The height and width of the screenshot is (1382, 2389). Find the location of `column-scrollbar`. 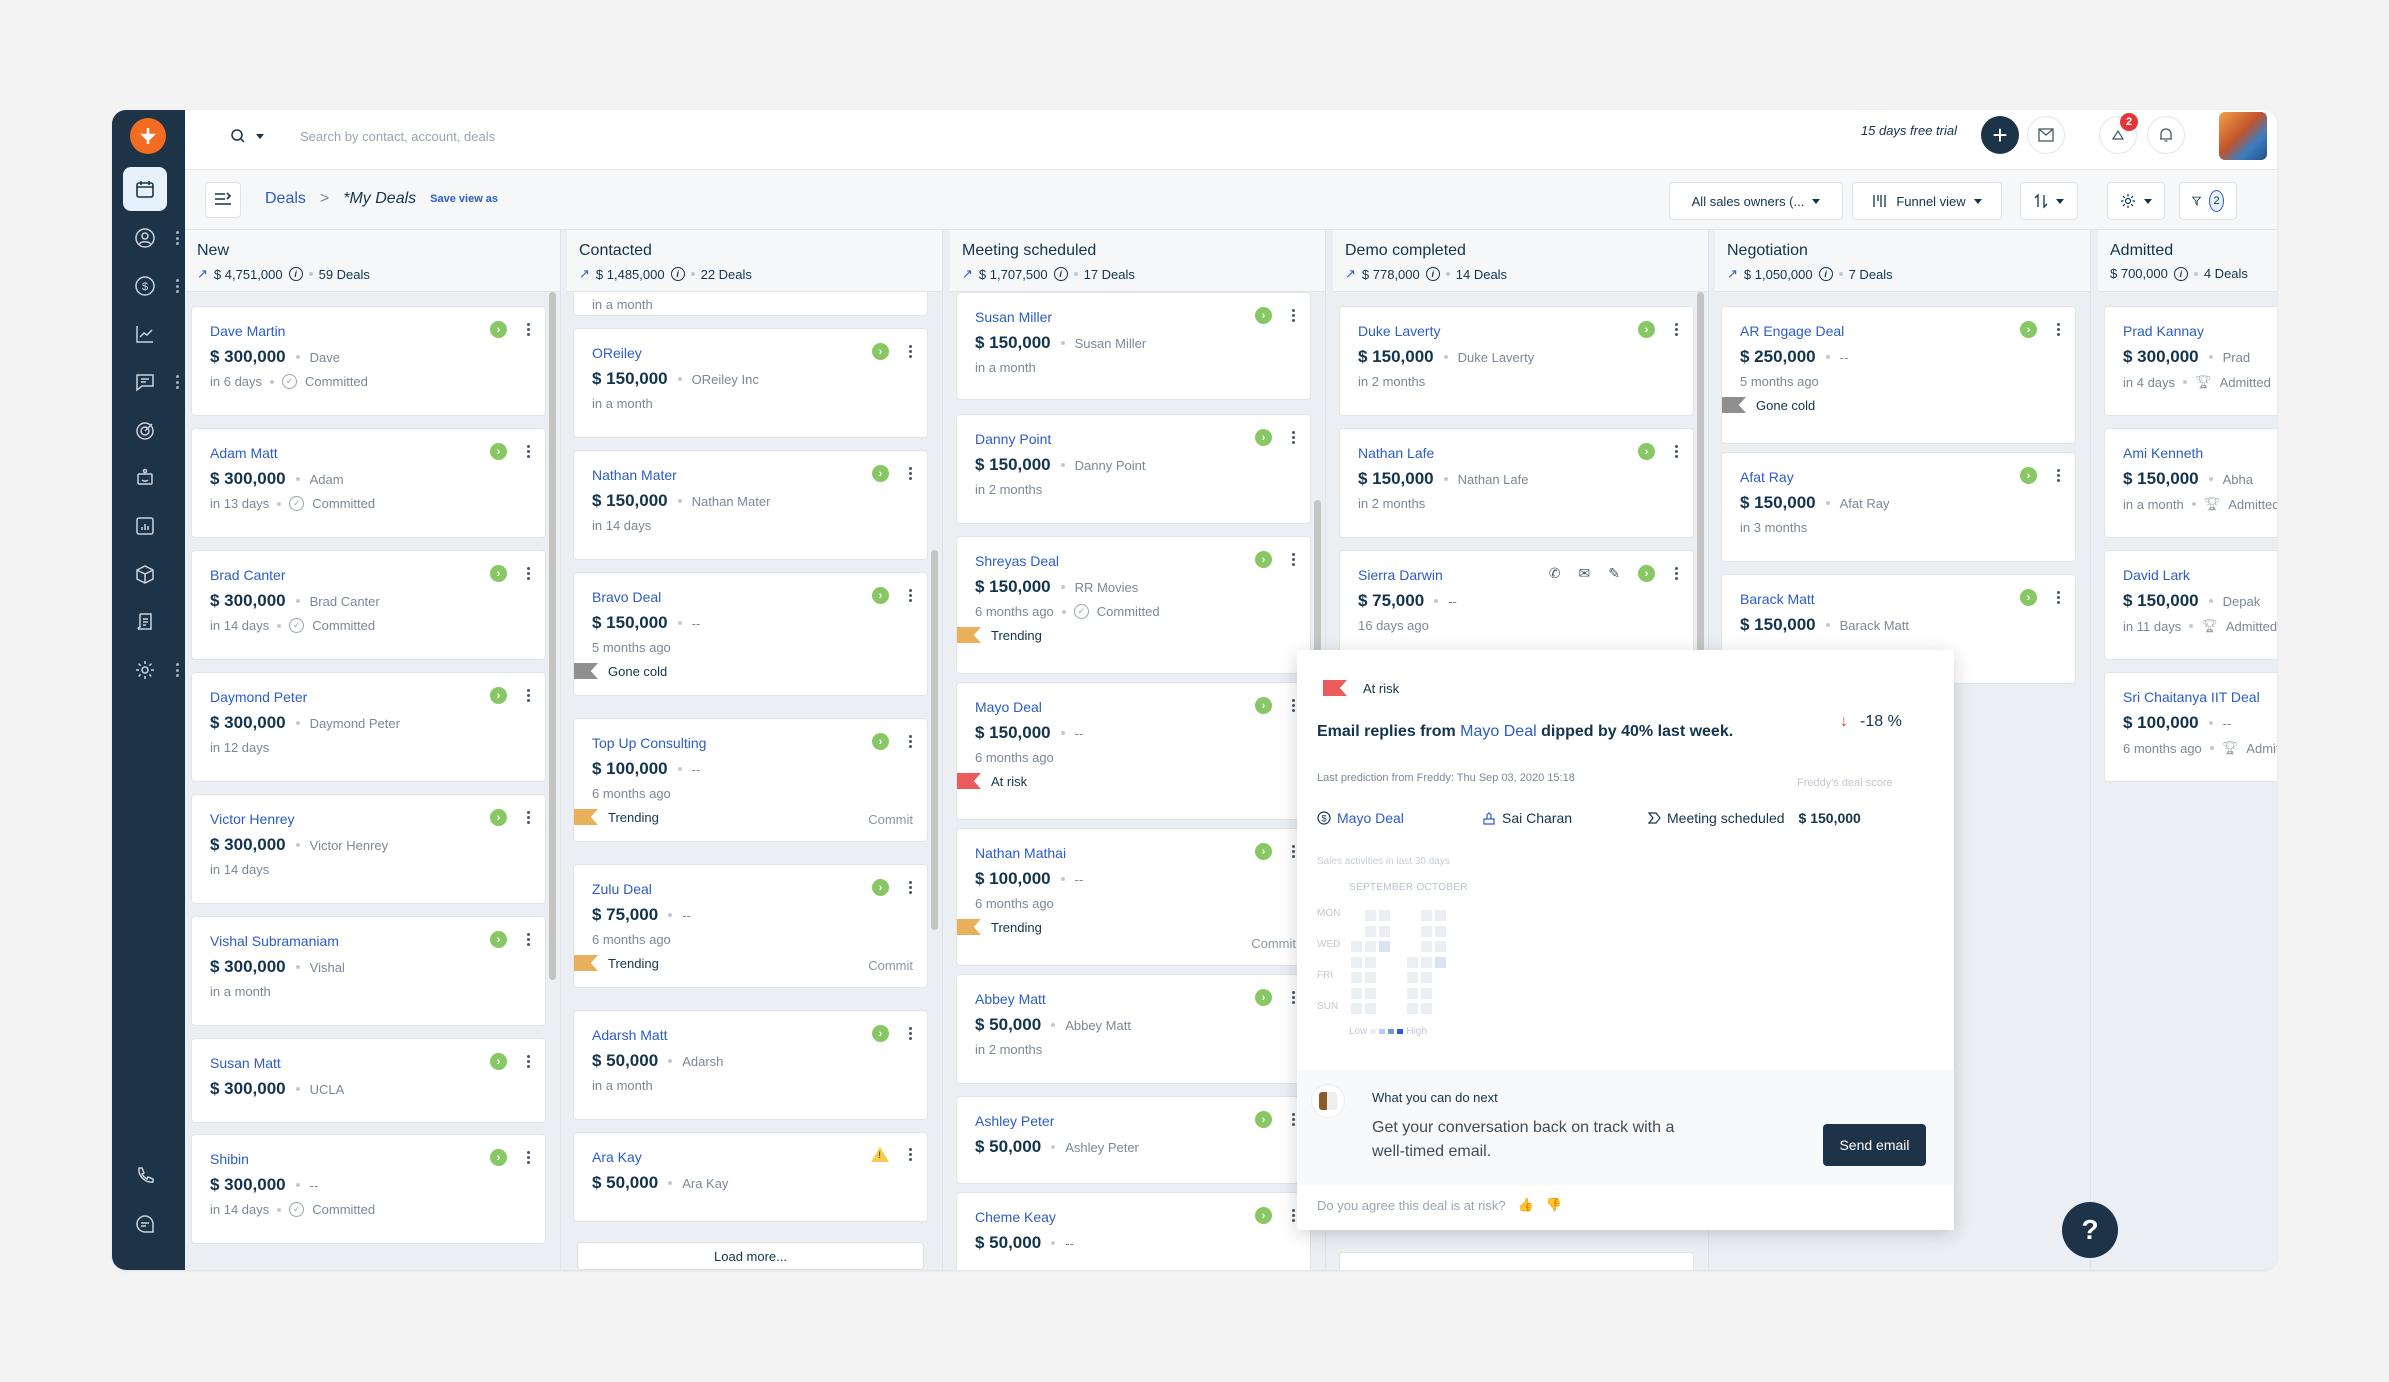

column-scrollbar is located at coordinates (934, 740).